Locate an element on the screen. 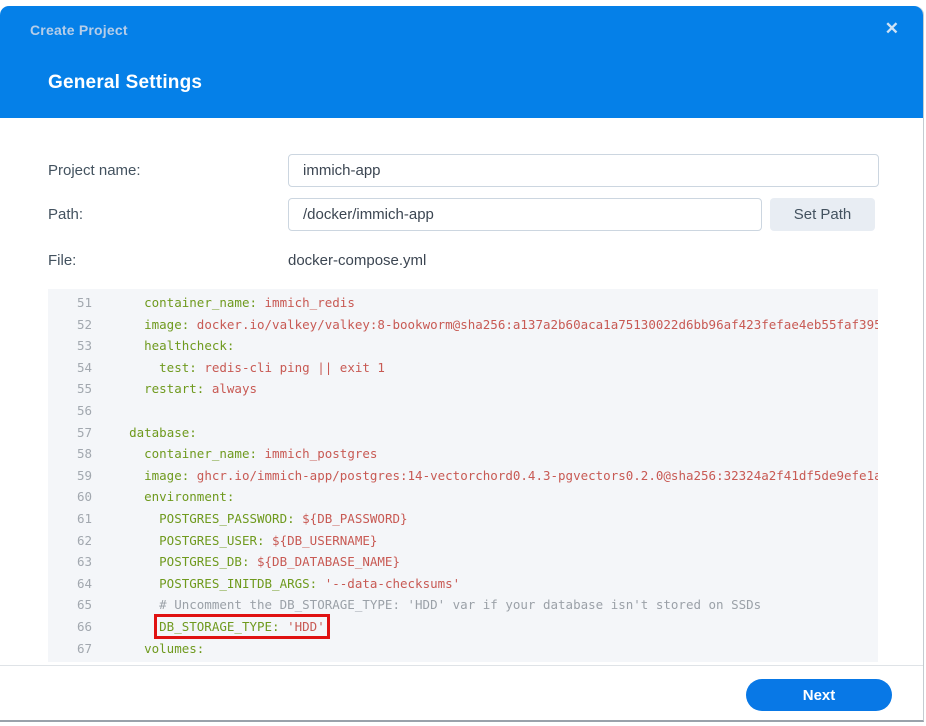  path-label: Path: is located at coordinates (66, 214).